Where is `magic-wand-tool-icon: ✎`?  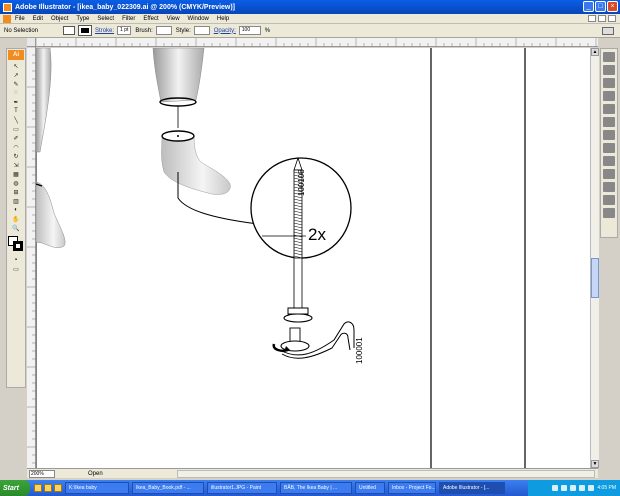
magic-wand-tool-icon: ✎ is located at coordinates (16, 84).